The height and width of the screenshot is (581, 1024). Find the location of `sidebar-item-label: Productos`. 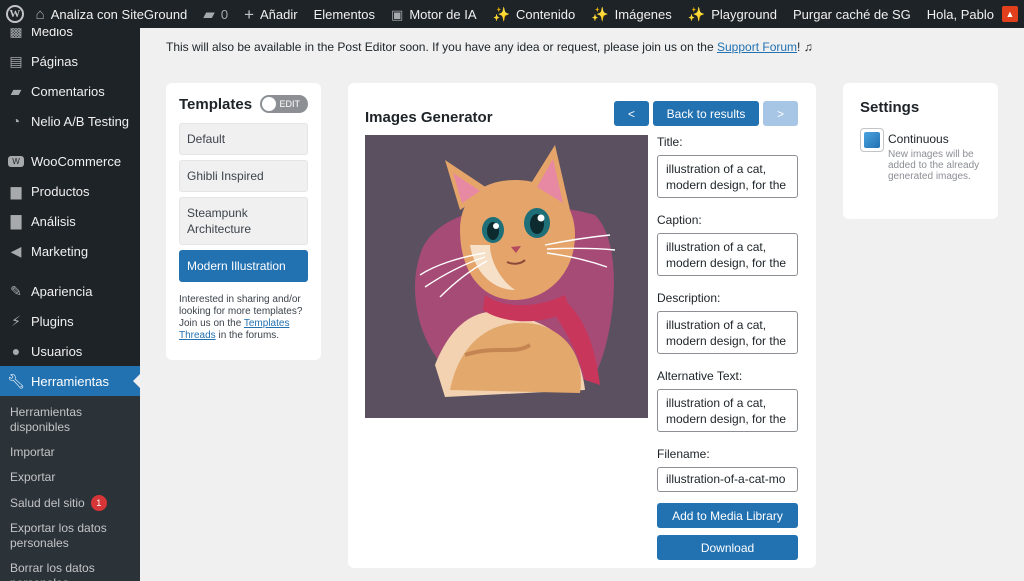

sidebar-item-label: Productos is located at coordinates (60, 191).